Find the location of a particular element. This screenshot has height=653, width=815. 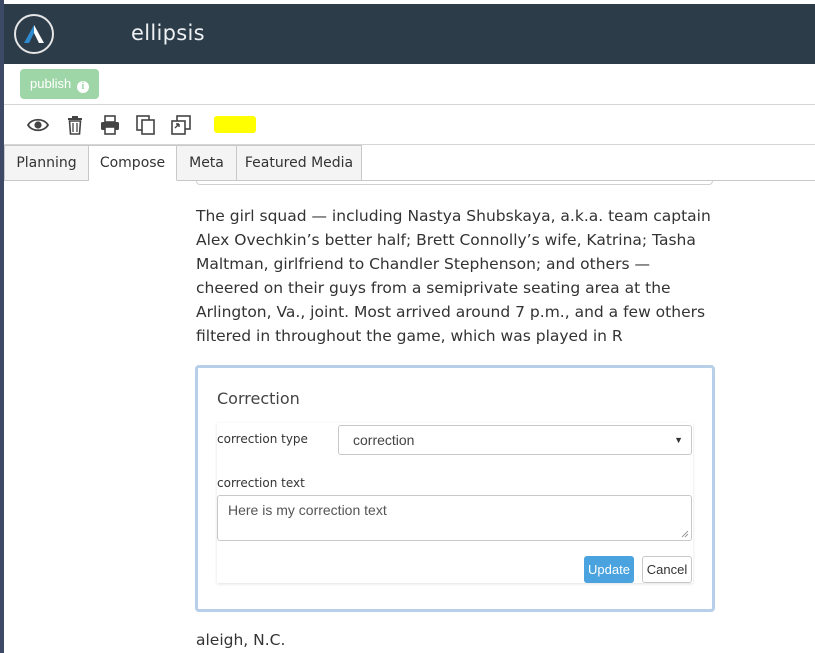

tab-compose: Compose is located at coordinates (133, 163).